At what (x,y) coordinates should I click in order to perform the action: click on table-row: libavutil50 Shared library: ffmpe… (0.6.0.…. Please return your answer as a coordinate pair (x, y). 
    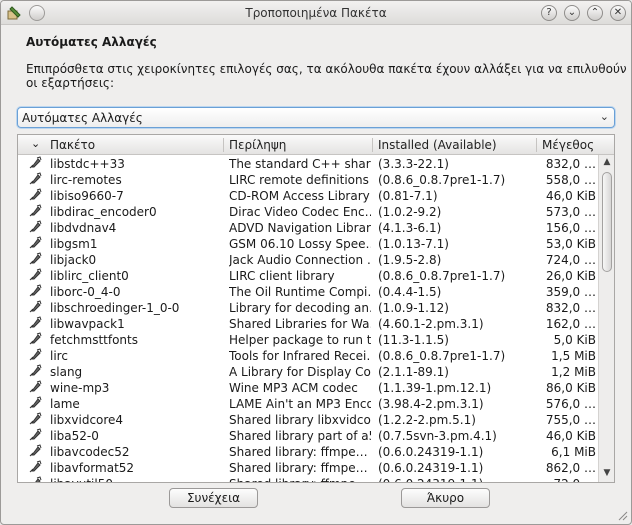
    Looking at the image, I should click on (309, 479).